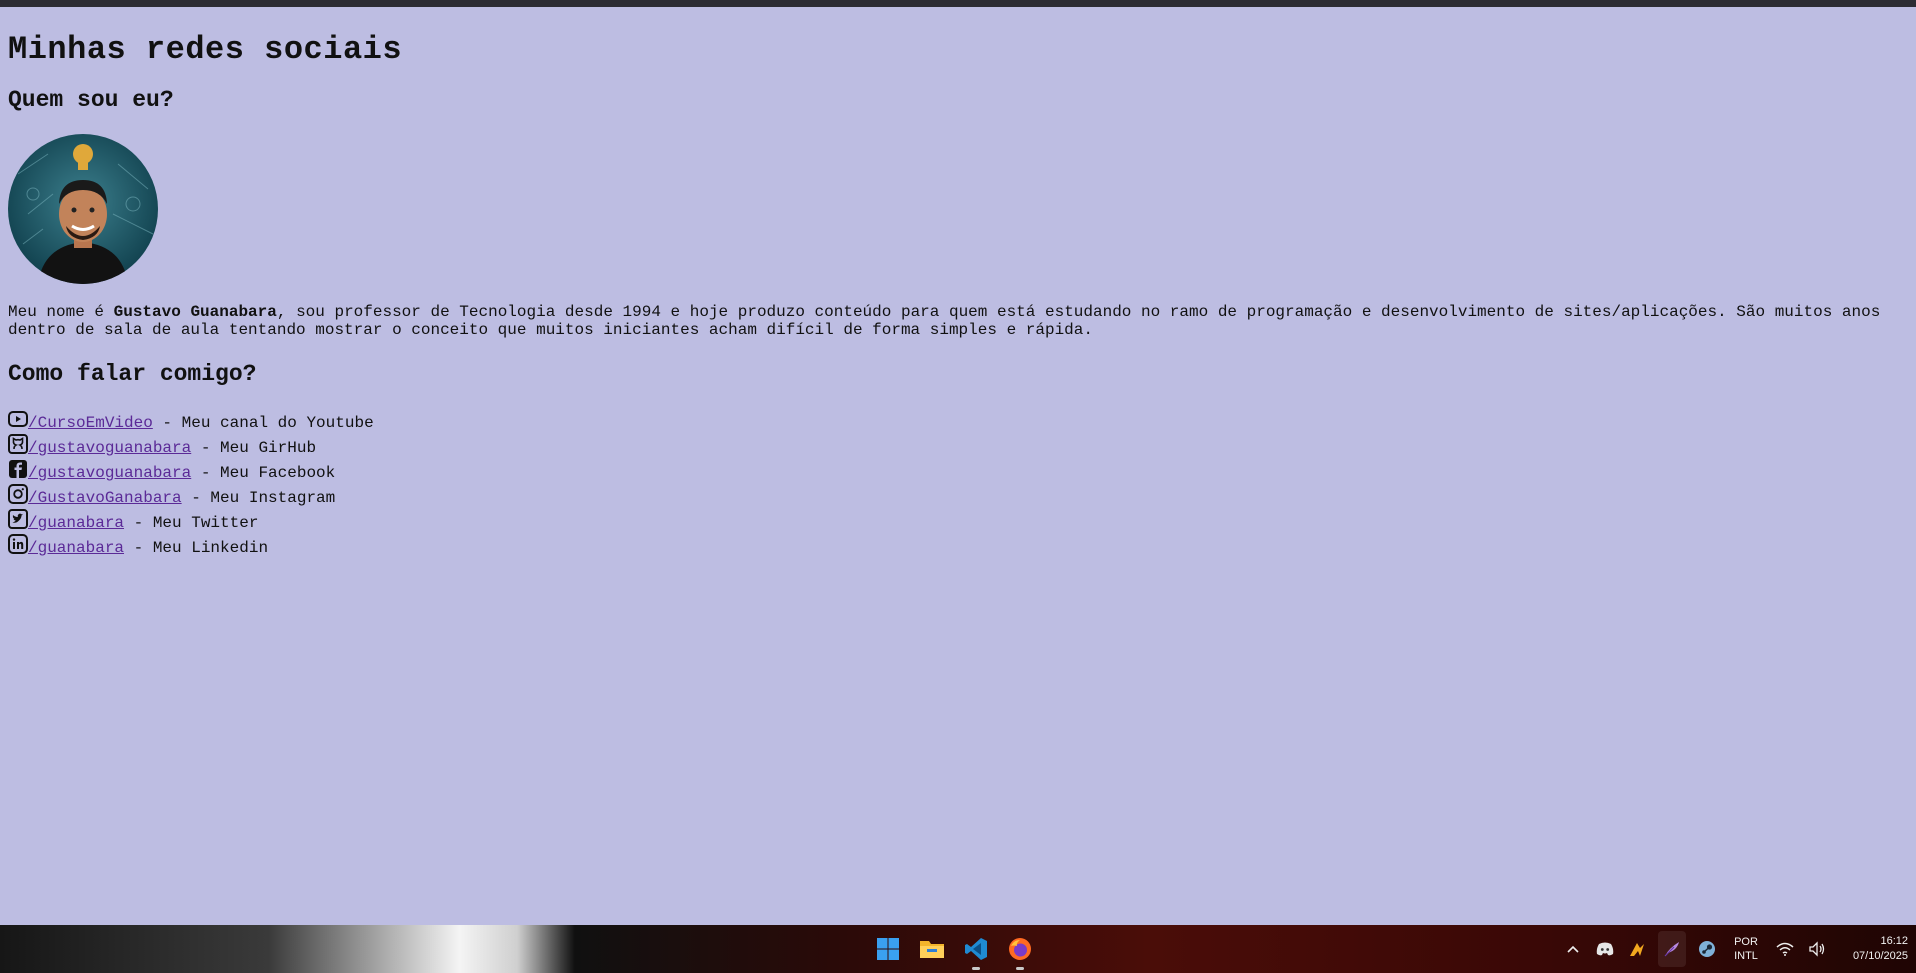  I want to click on facebook-desc: - Meu Facebook, so click(263, 473).